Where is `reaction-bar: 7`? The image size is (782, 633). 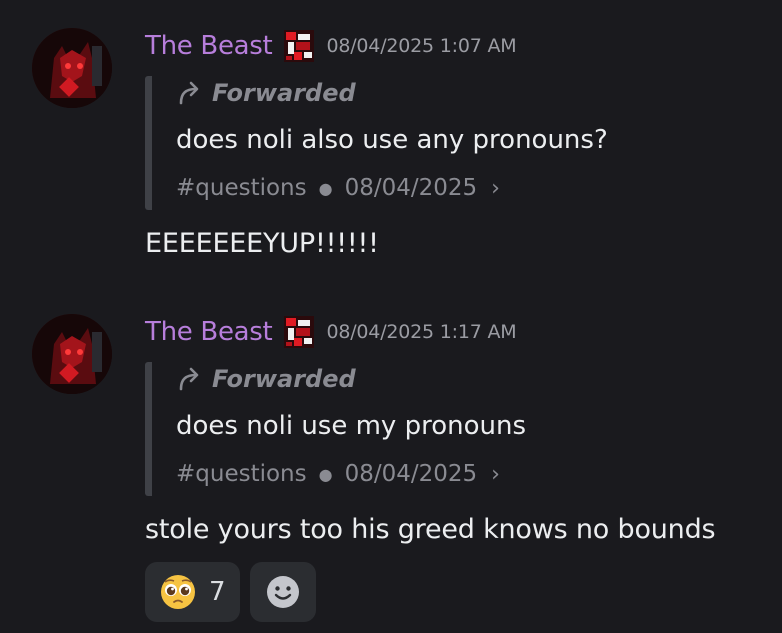 reaction-bar: 7 is located at coordinates (230, 592).